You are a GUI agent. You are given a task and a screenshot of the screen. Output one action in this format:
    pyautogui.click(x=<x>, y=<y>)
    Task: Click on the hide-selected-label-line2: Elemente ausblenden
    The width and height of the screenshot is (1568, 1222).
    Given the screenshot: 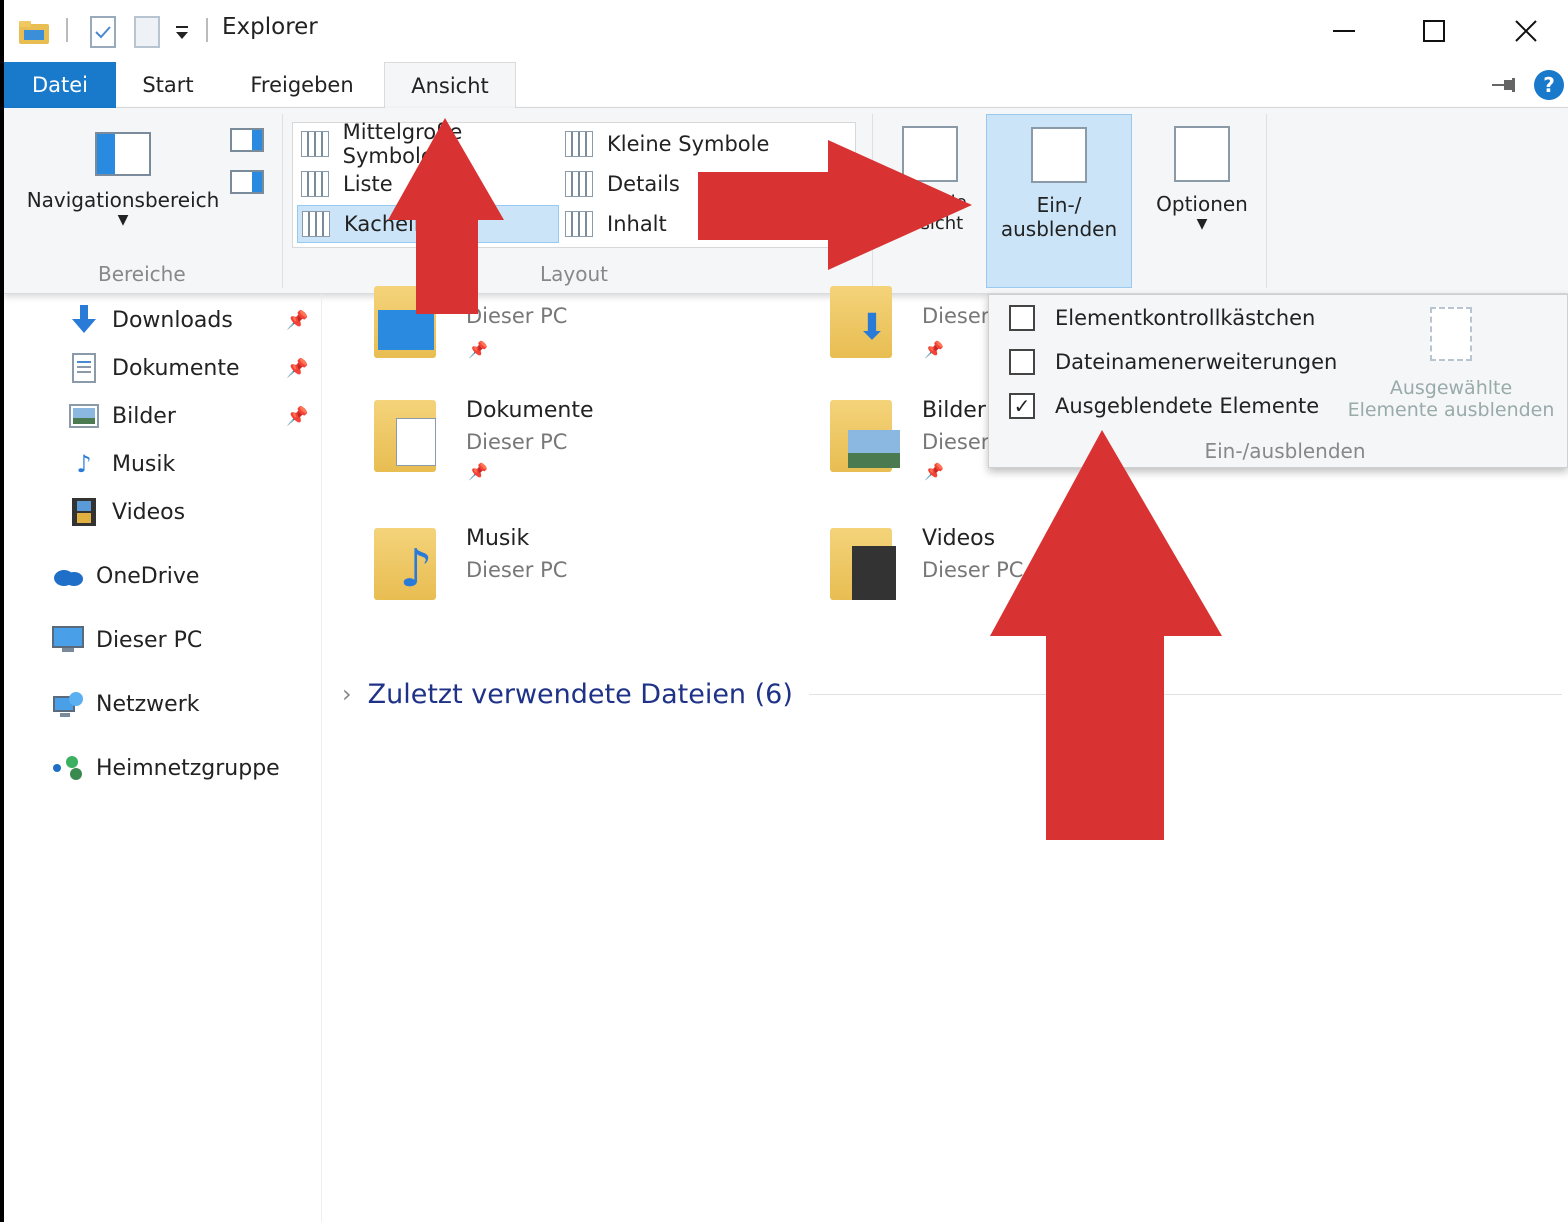 What is the action you would take?
    pyautogui.click(x=1451, y=410)
    